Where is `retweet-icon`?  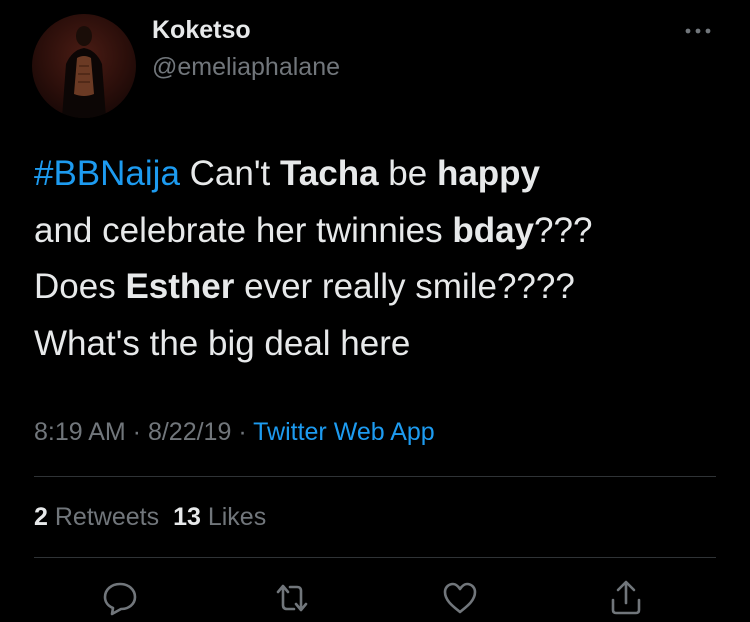 retweet-icon is located at coordinates (292, 598).